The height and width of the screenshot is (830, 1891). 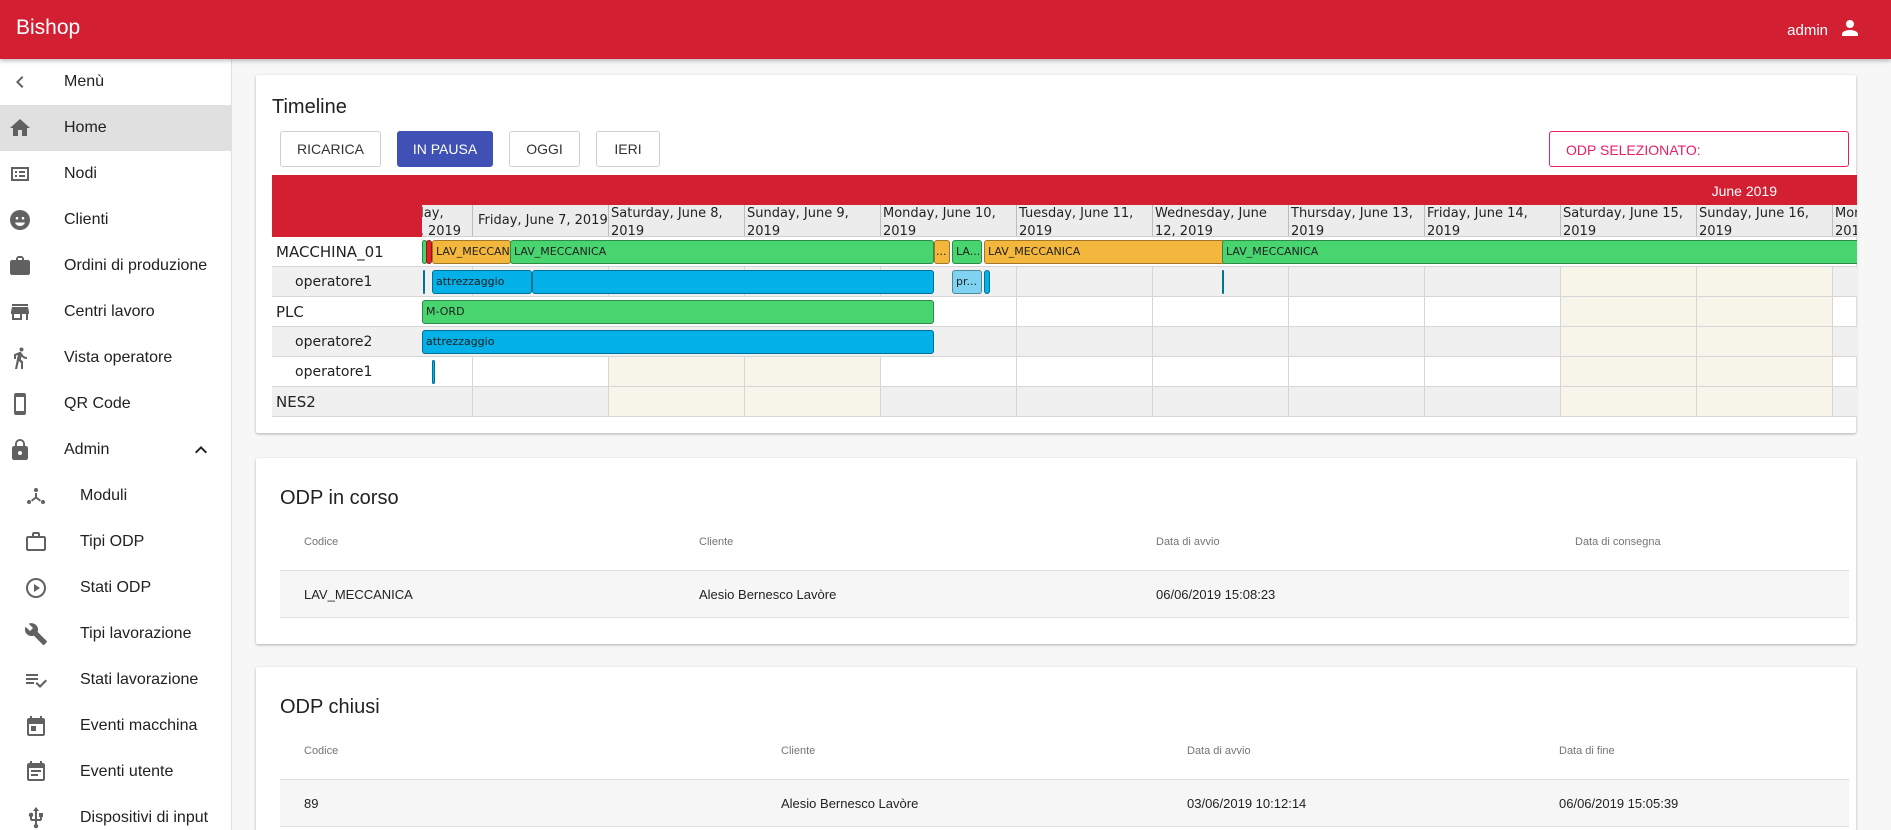 I want to click on yesterday-button: IERI, so click(x=628, y=149).